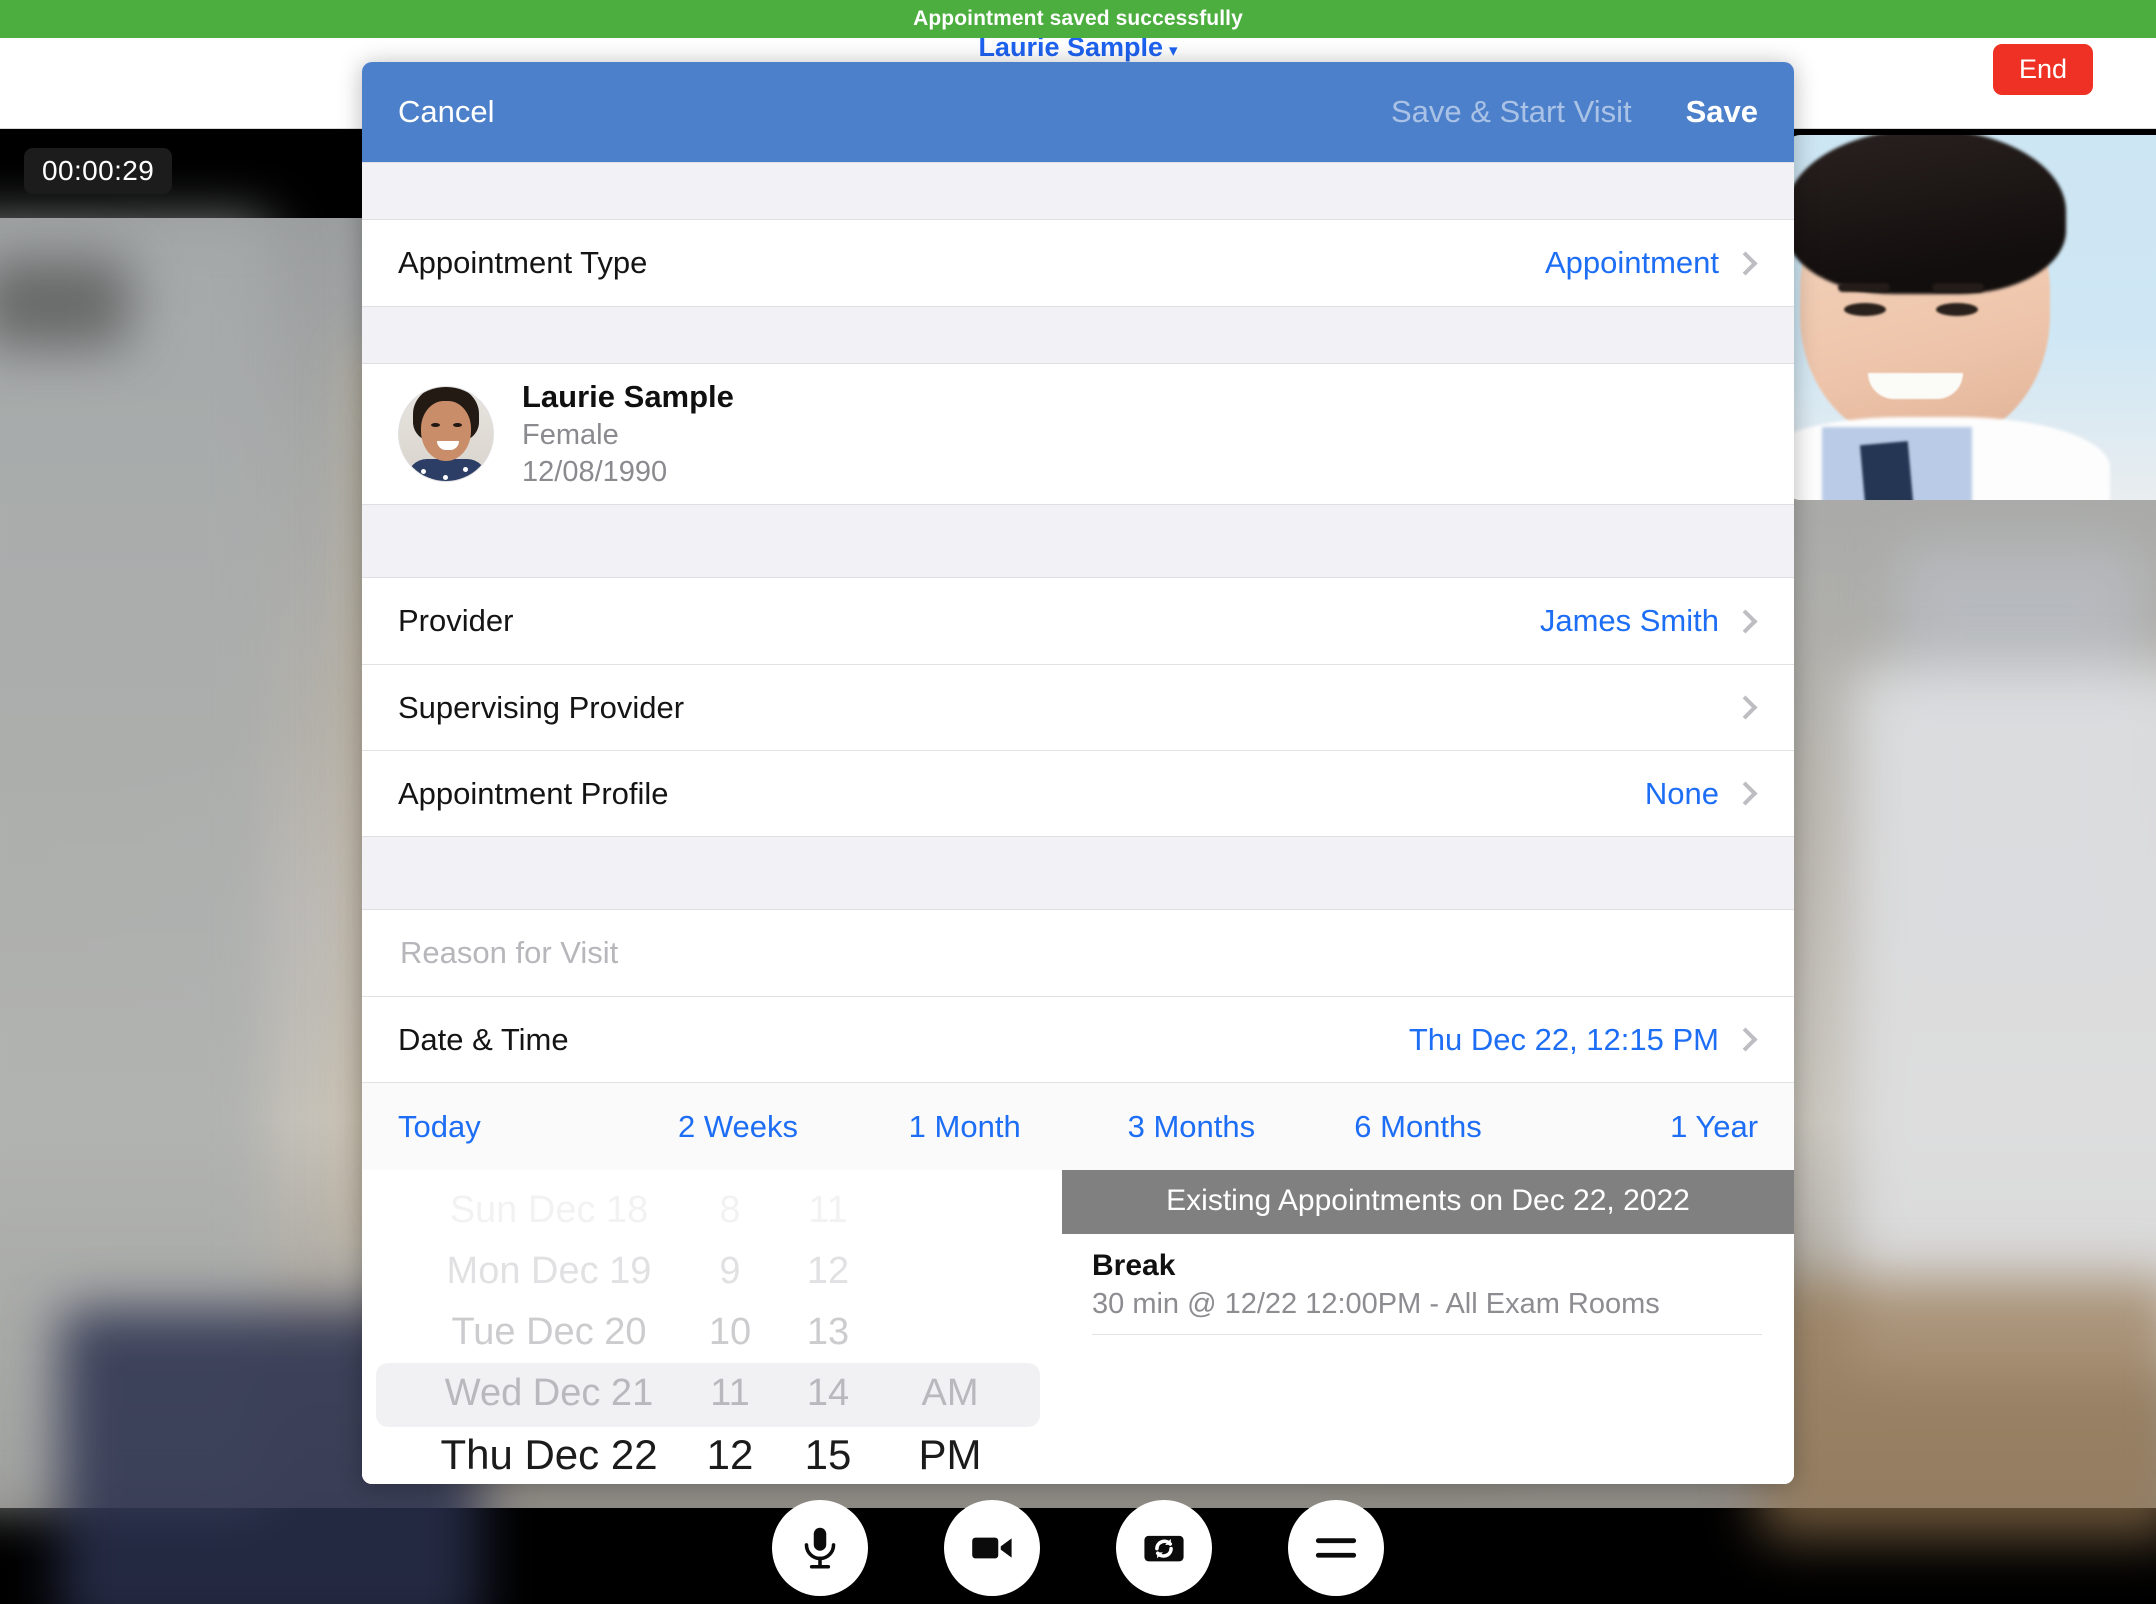 Image resolution: width=2156 pixels, height=1604 pixels. I want to click on chevron-down-icon: ▾, so click(1173, 50).